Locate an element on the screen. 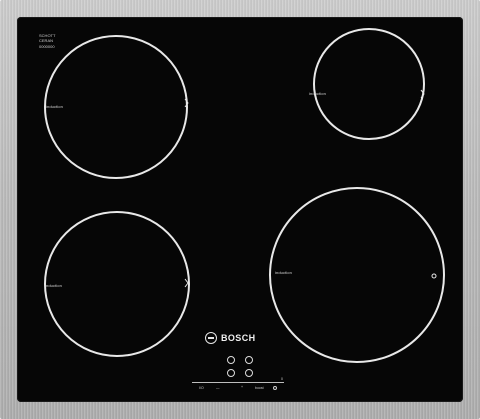  brand-name: BOSCH is located at coordinates (238, 338).